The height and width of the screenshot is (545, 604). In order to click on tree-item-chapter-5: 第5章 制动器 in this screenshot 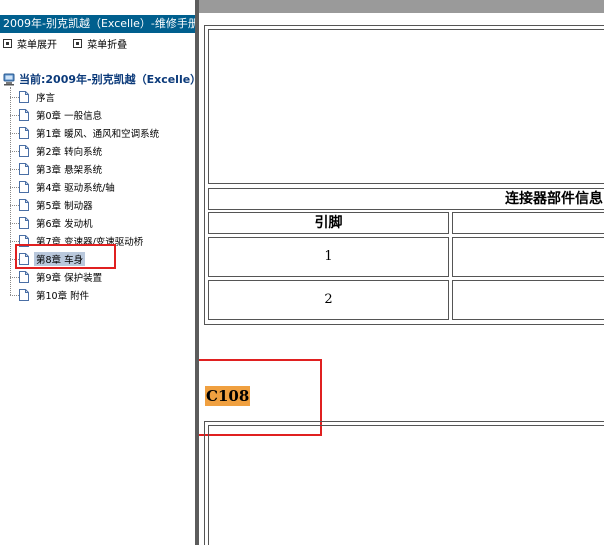, I will do `click(52, 205)`.